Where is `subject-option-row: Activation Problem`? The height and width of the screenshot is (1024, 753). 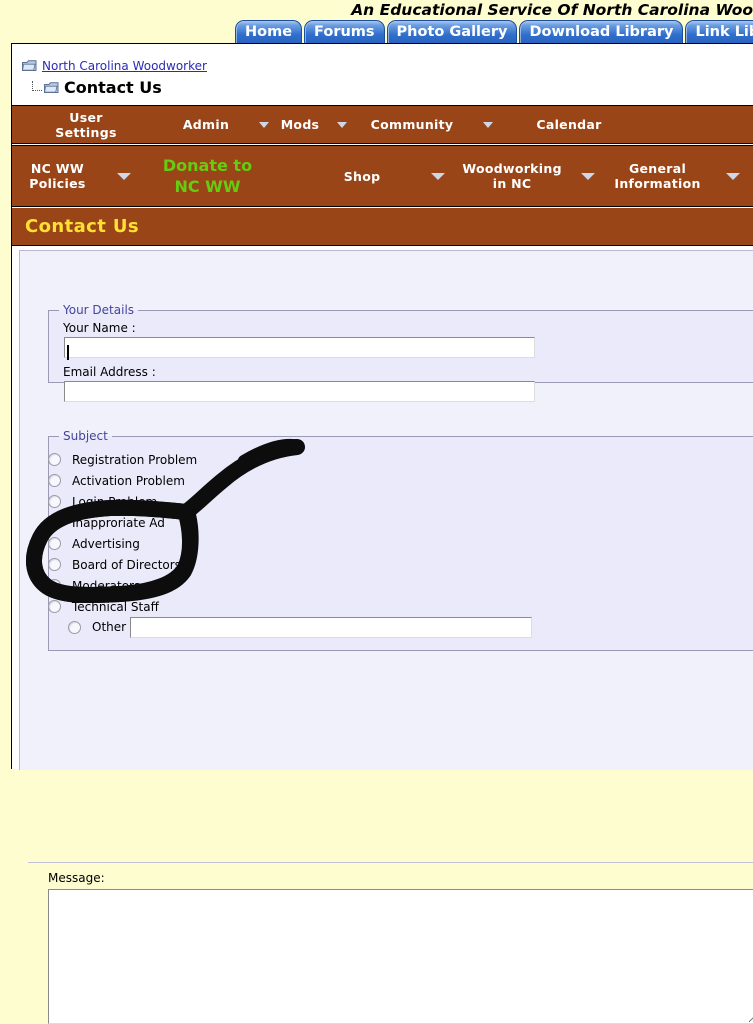
subject-option-row: Activation Problem is located at coordinates (122, 480).